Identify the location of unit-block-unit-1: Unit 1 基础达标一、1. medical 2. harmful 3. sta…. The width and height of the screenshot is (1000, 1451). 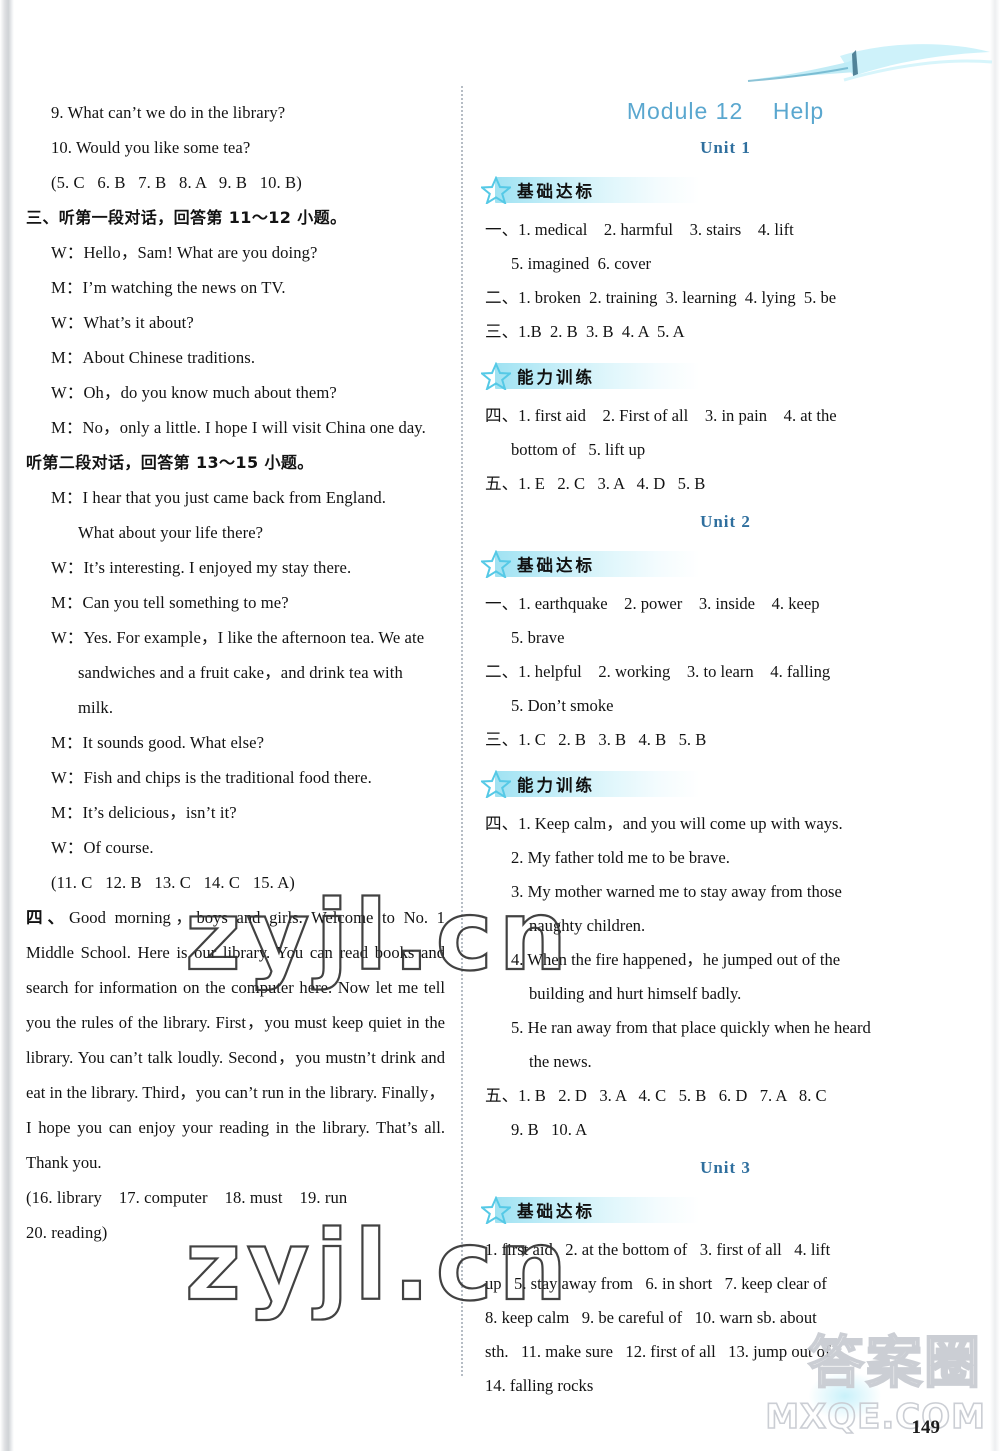
(723, 317).